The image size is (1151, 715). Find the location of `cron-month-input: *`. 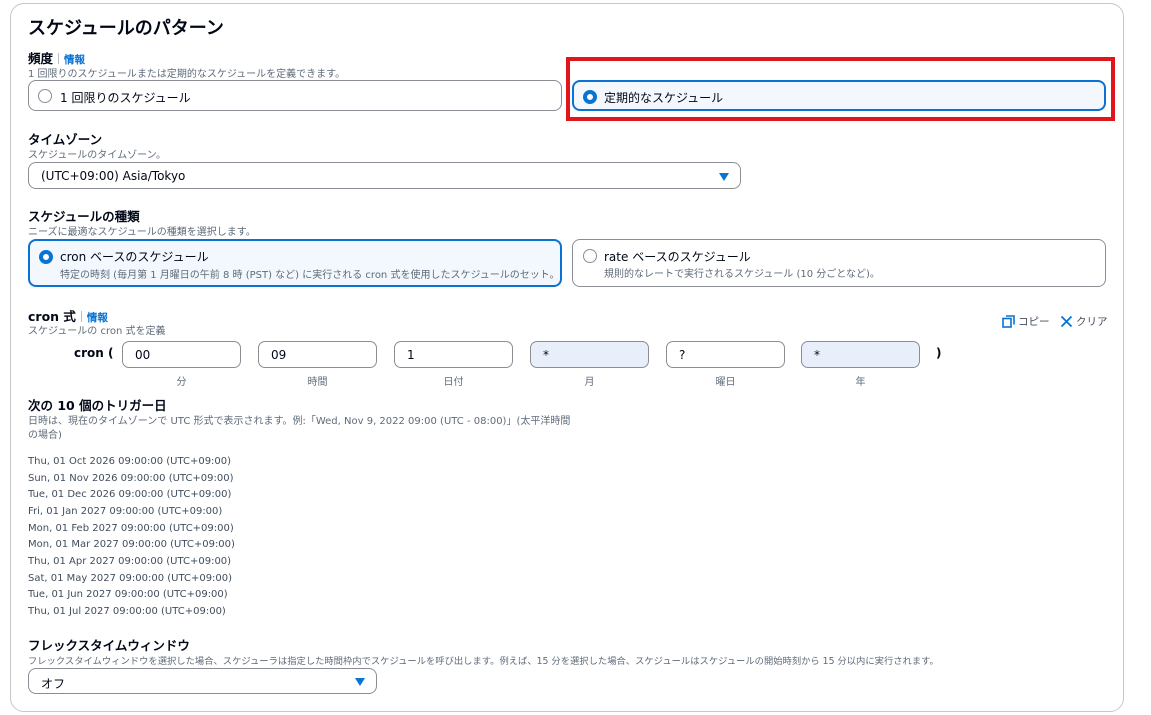

cron-month-input: * is located at coordinates (589, 354).